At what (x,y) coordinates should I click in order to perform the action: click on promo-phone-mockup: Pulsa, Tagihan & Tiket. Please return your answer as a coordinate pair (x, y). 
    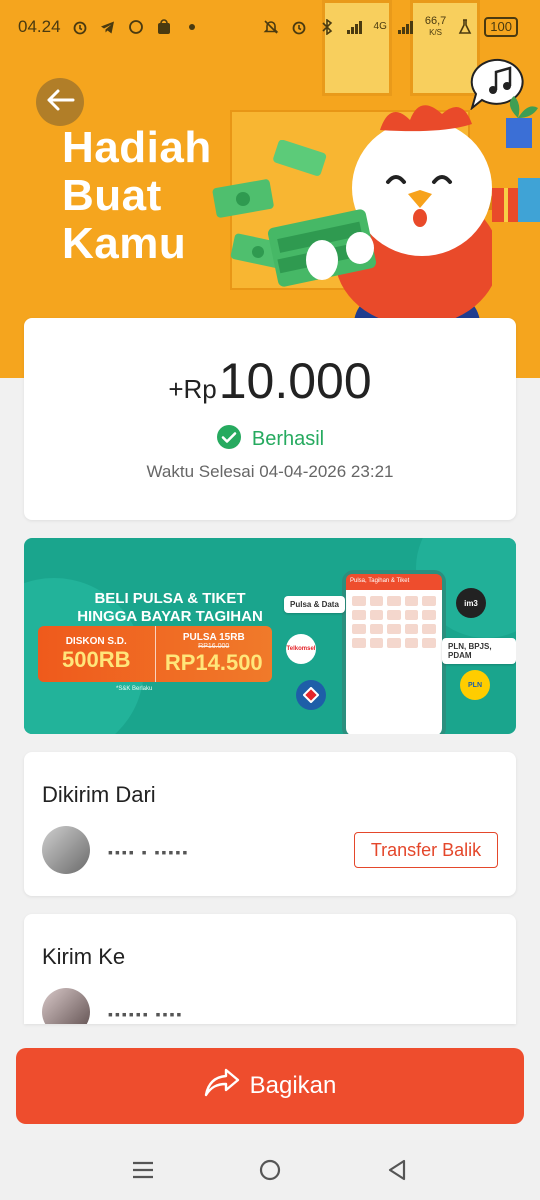
    Looking at the image, I should click on (394, 652).